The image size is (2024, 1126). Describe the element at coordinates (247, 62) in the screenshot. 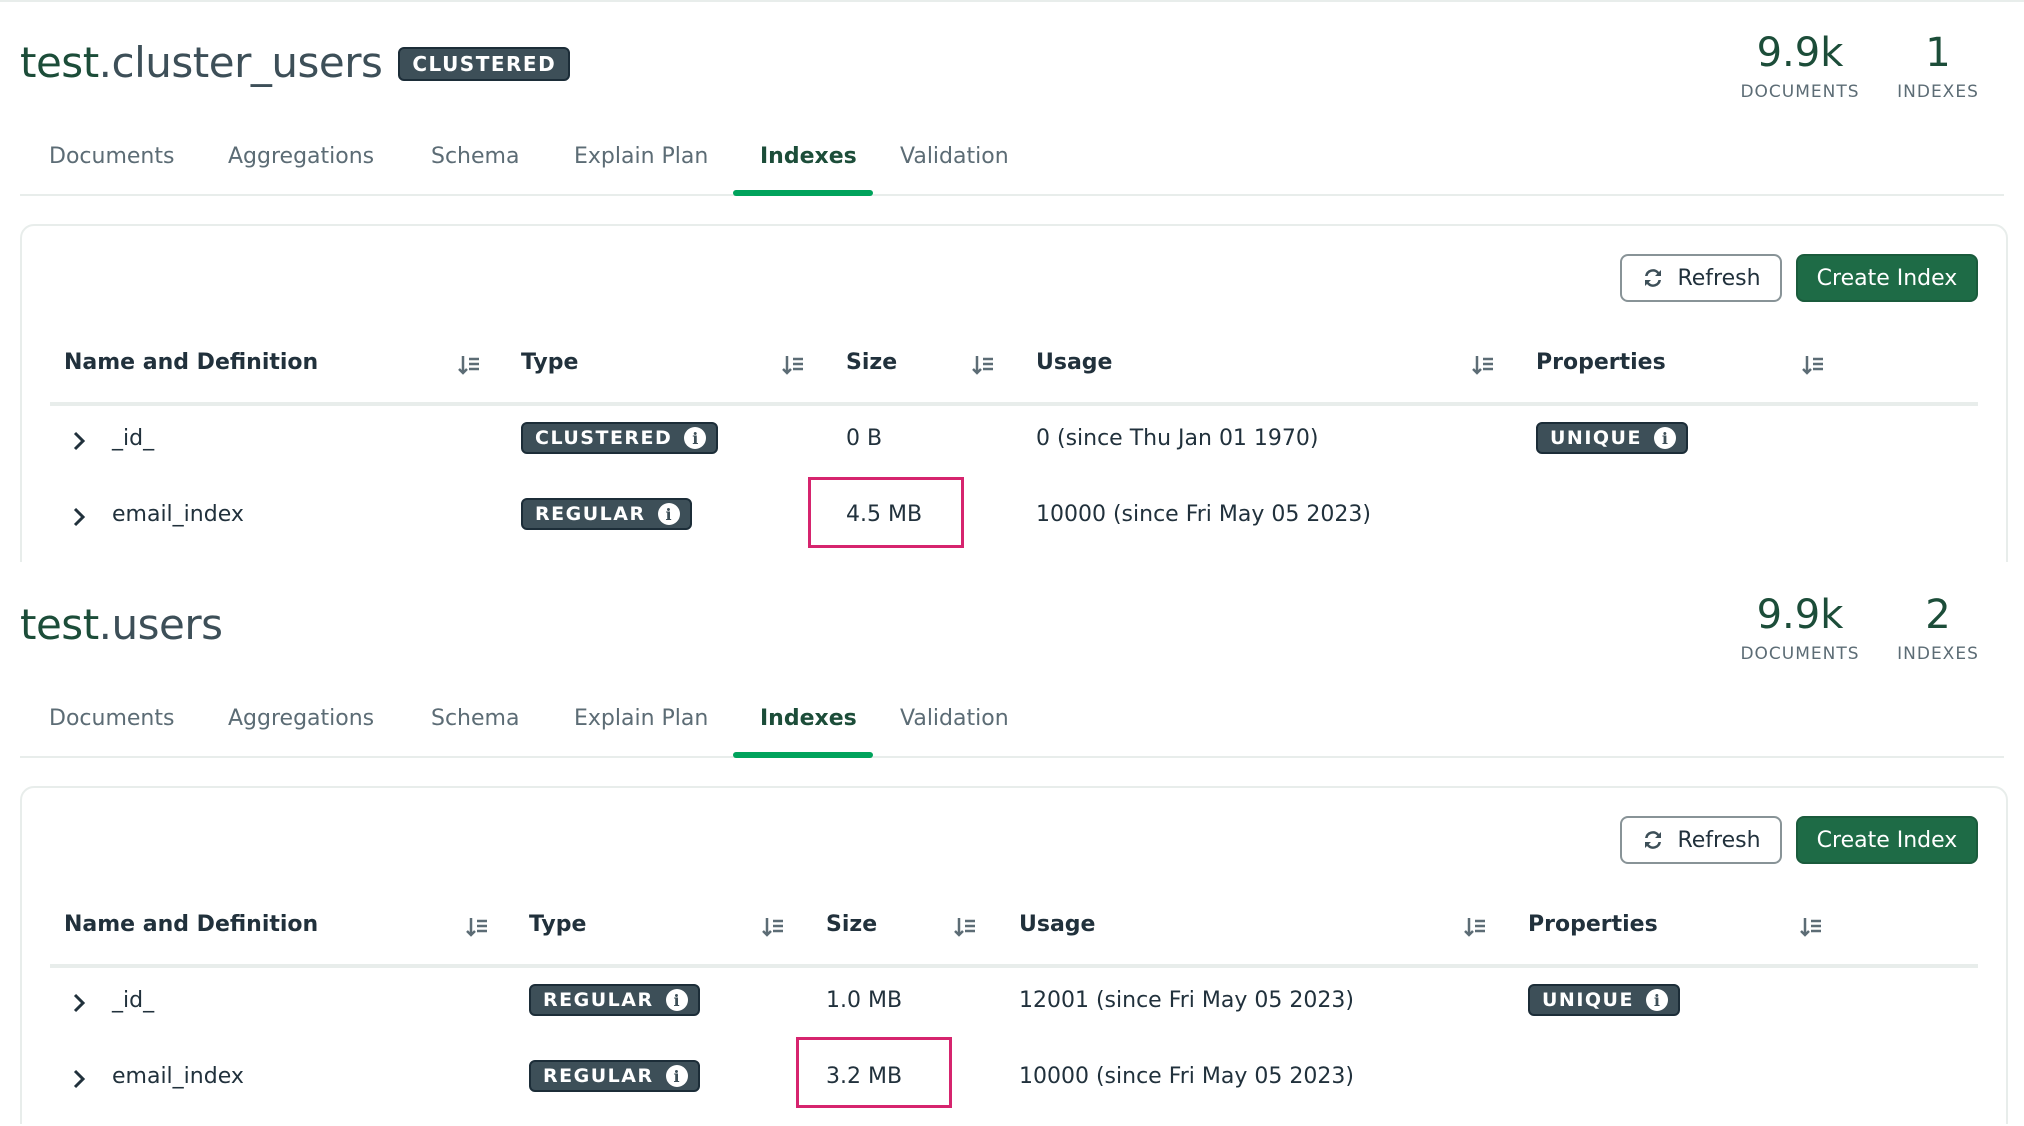

I see `collection-name: cluster_users` at that location.